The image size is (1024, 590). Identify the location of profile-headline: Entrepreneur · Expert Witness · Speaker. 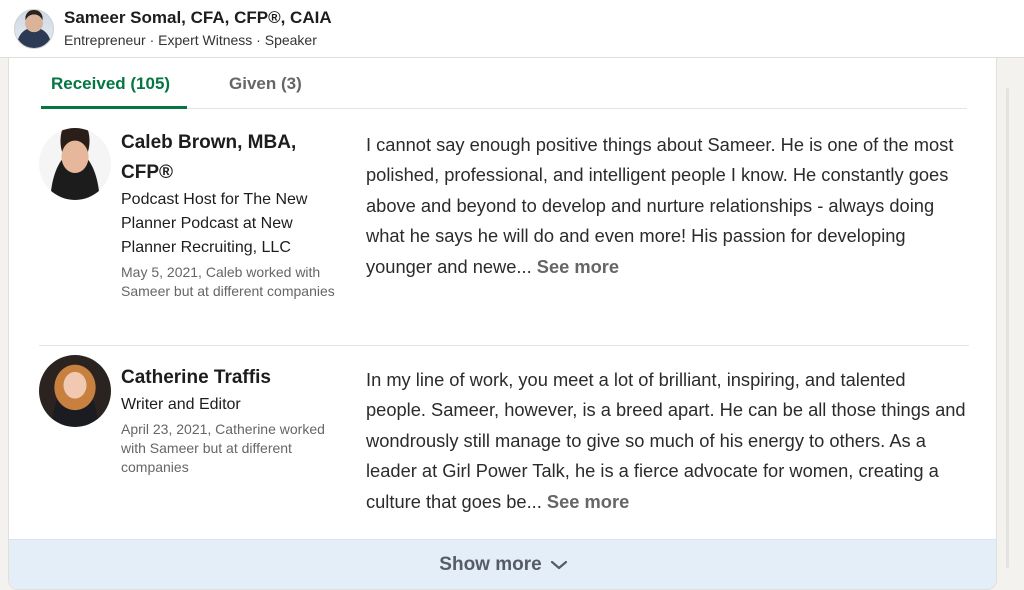
(190, 40).